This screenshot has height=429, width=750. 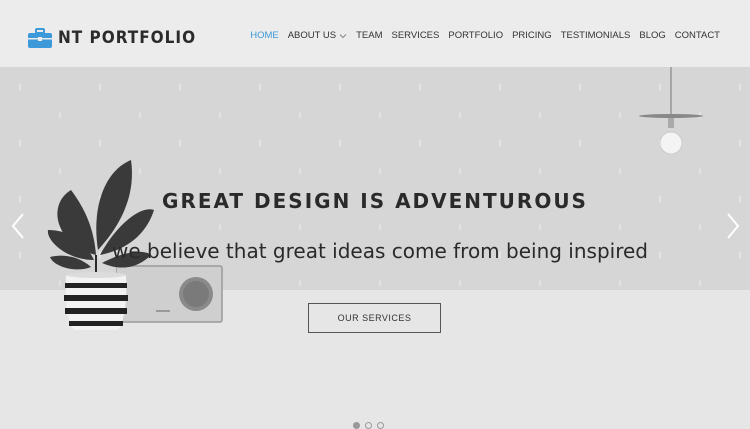 I want to click on chevron-down-icon, so click(x=343, y=35).